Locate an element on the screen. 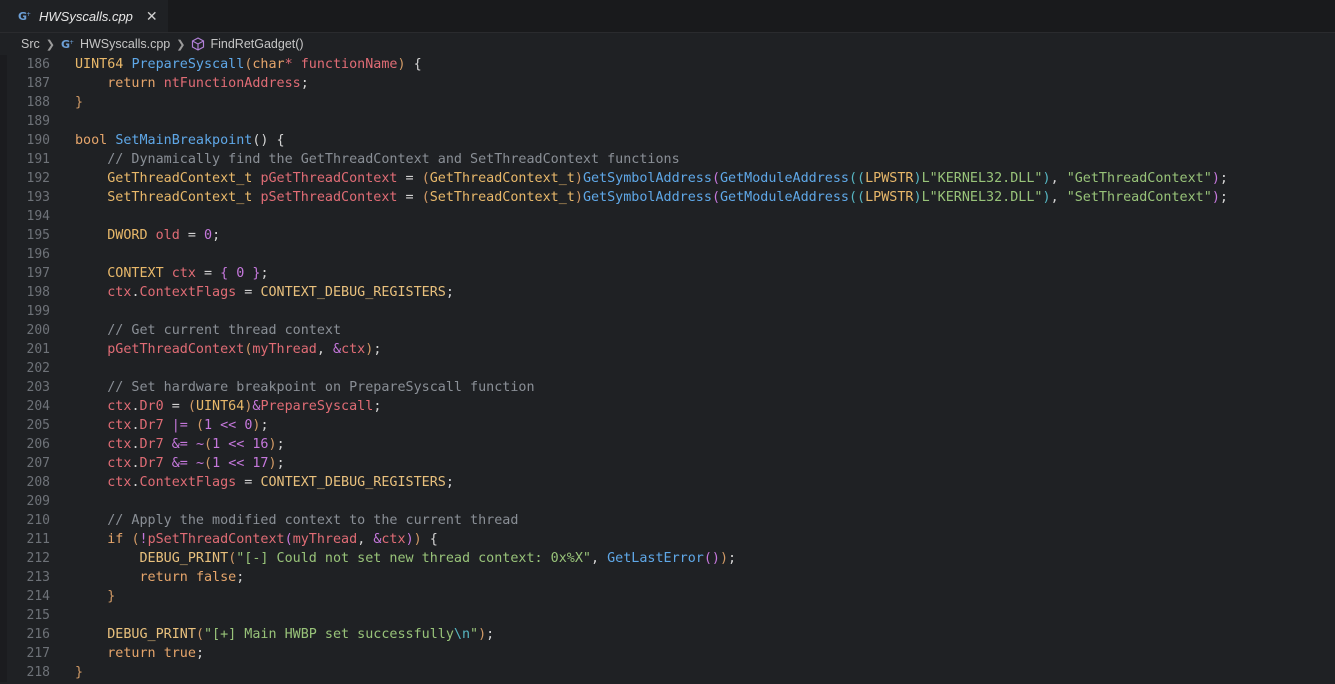 The height and width of the screenshot is (684, 1335). tab-hwsyscalls: G + HWSyscalls.cpp ✕ is located at coordinates (84, 16).